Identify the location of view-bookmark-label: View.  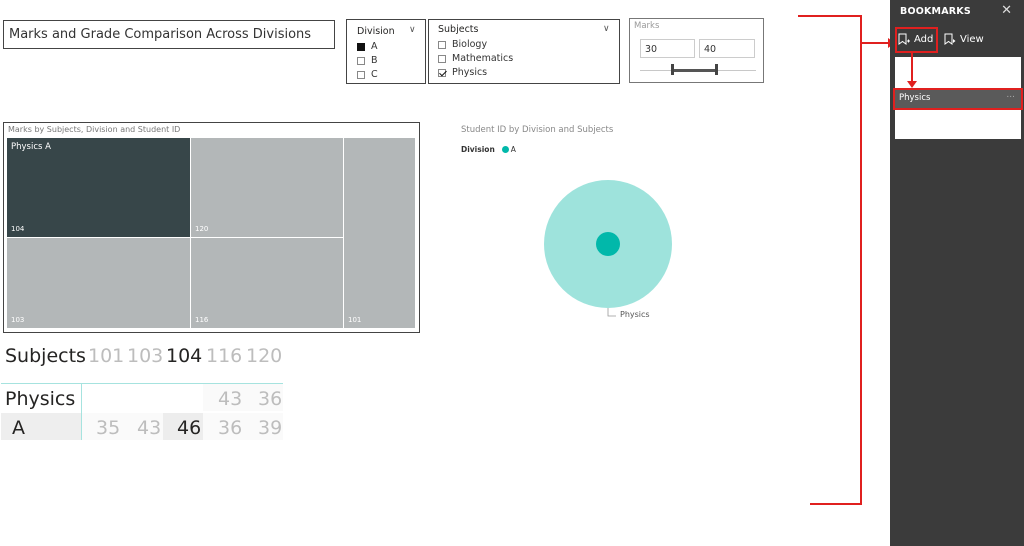
(972, 39).